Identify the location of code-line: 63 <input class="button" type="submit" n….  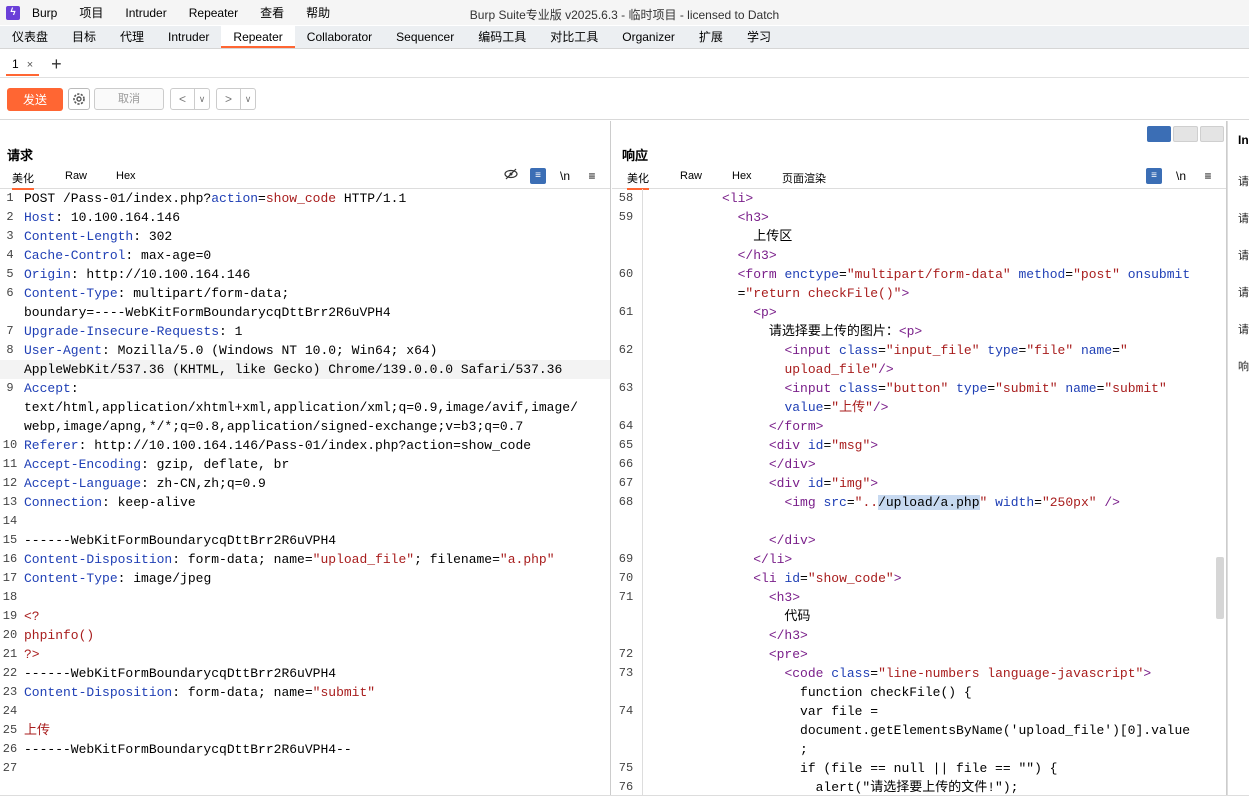
(919, 388).